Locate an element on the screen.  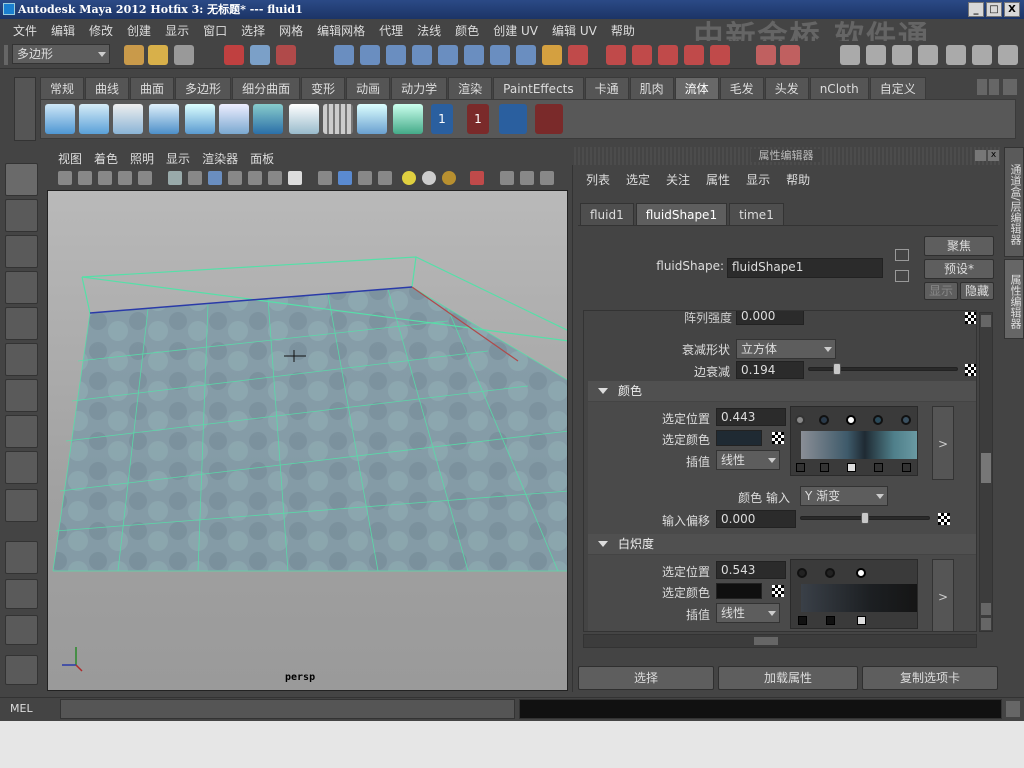
incan-interp-dropdown: 线性 is located at coordinates (748, 613).